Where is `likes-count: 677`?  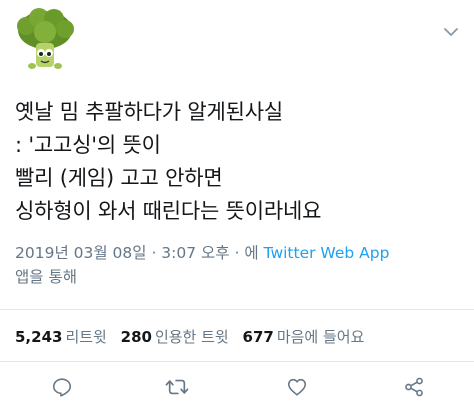 likes-count: 677 is located at coordinates (258, 337).